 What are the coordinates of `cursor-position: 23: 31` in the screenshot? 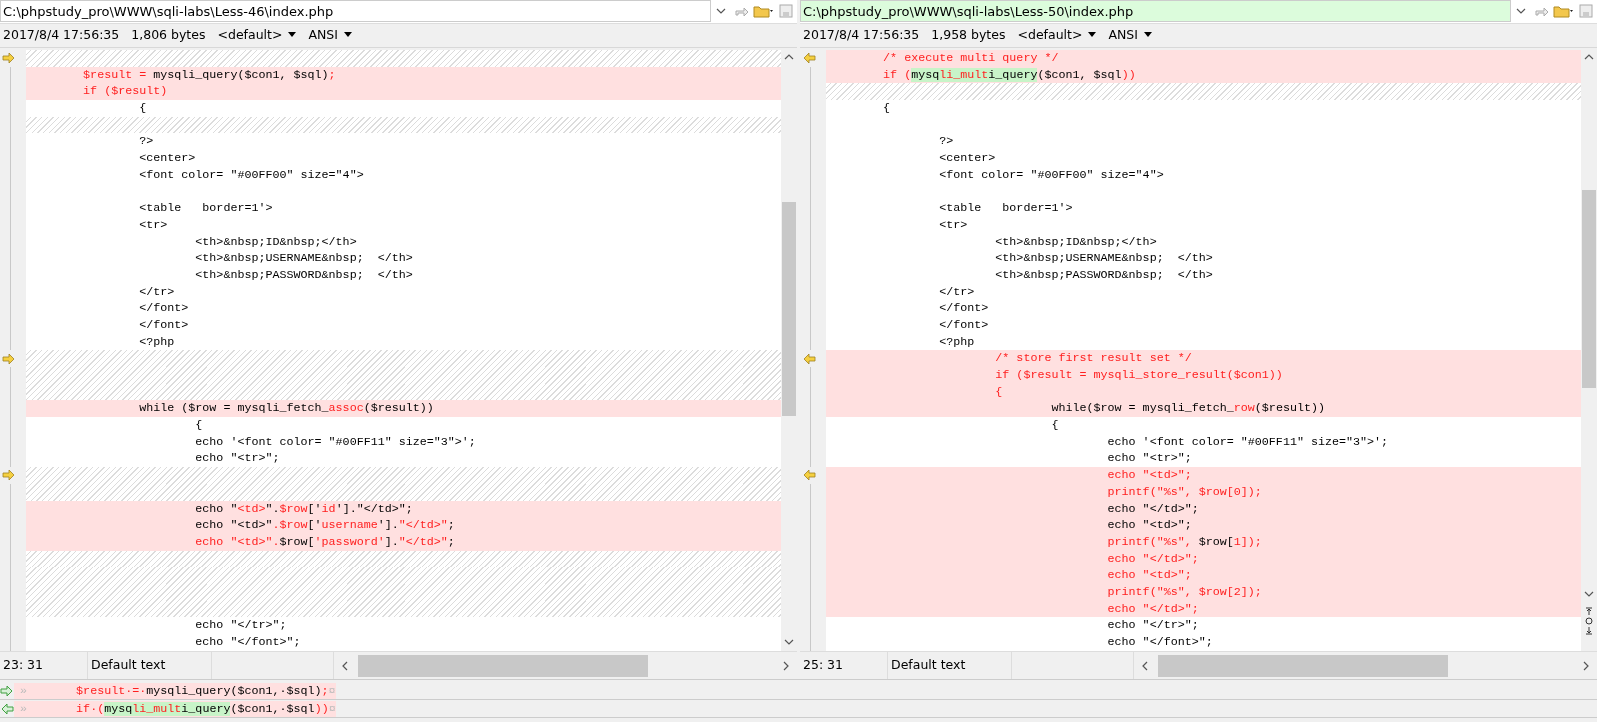 It's located at (44, 665).